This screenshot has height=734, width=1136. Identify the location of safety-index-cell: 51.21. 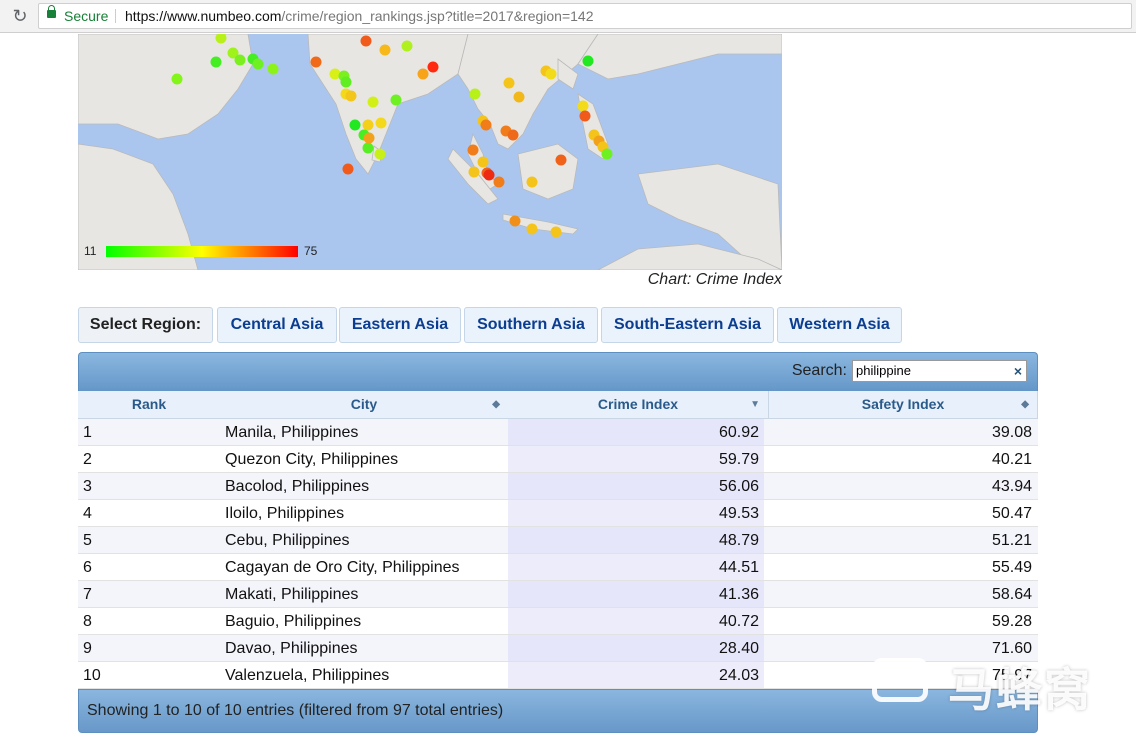
(1011, 540).